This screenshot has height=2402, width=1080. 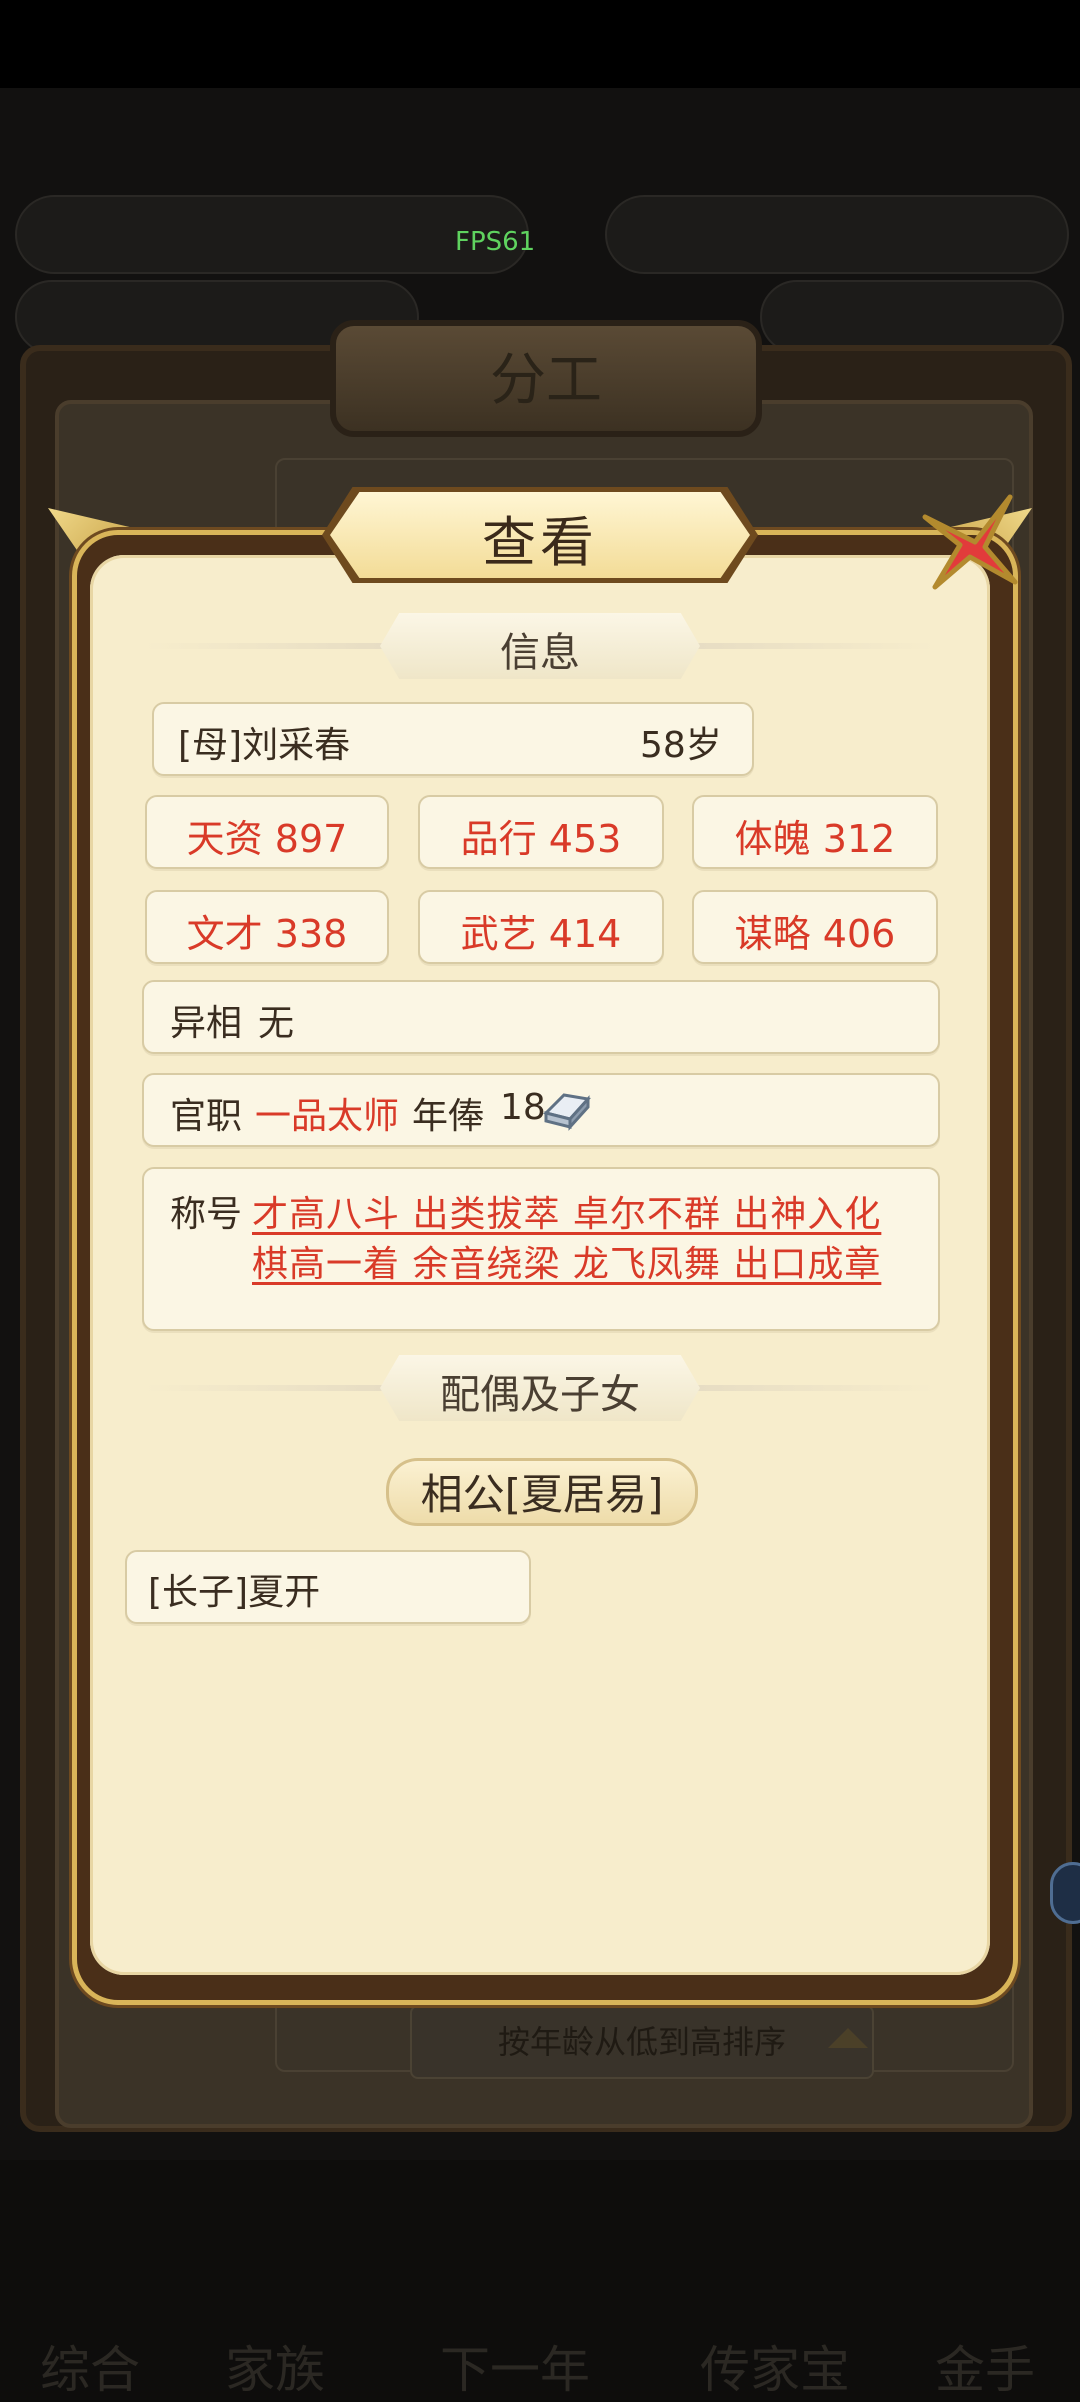 I want to click on dialog-title: 查看, so click(x=540, y=542).